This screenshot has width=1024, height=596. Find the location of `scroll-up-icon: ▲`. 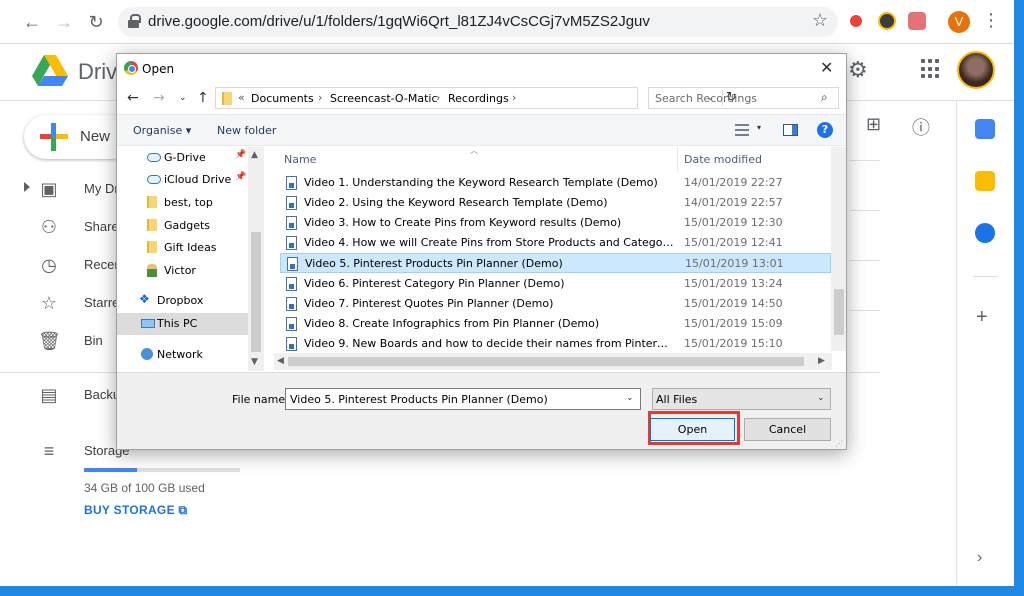

scroll-up-icon: ▲ is located at coordinates (254, 155).